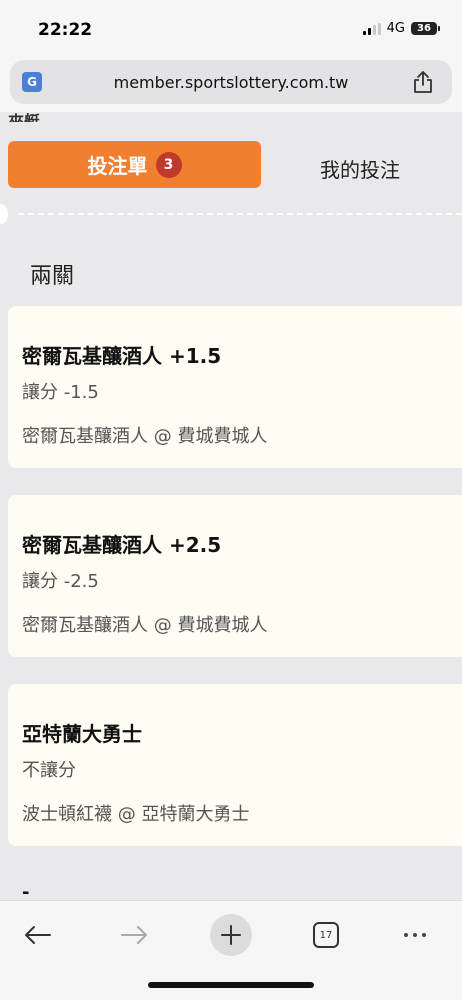 Image resolution: width=462 pixels, height=1000 pixels. Describe the element at coordinates (423, 82) in the screenshot. I see `share-icon` at that location.